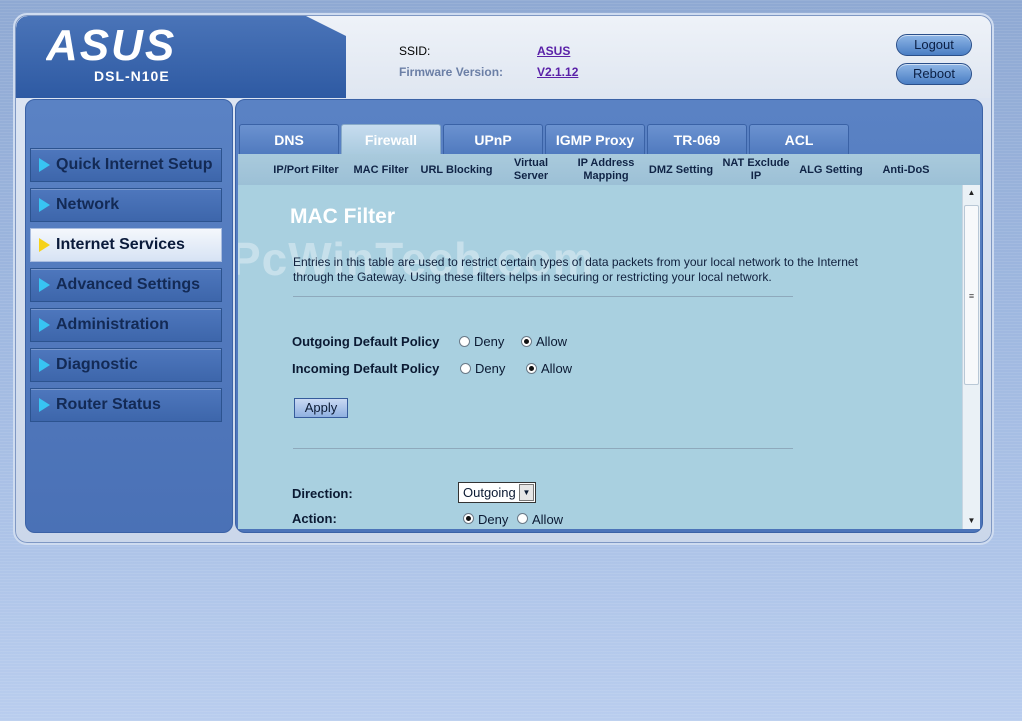 The height and width of the screenshot is (721, 1022). I want to click on tab-tr-069: TR-069, so click(697, 139).